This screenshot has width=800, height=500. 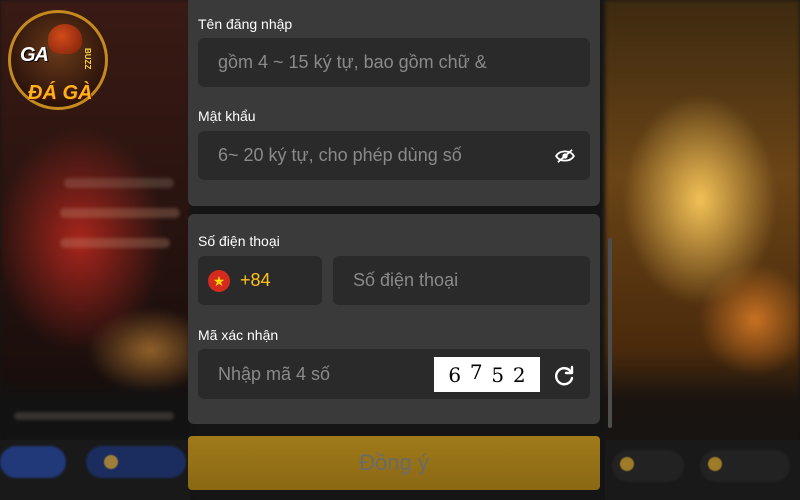 What do you see at coordinates (274, 373) in the screenshot?
I see `captcha-placeholder: Nhập mã 4 số` at bounding box center [274, 373].